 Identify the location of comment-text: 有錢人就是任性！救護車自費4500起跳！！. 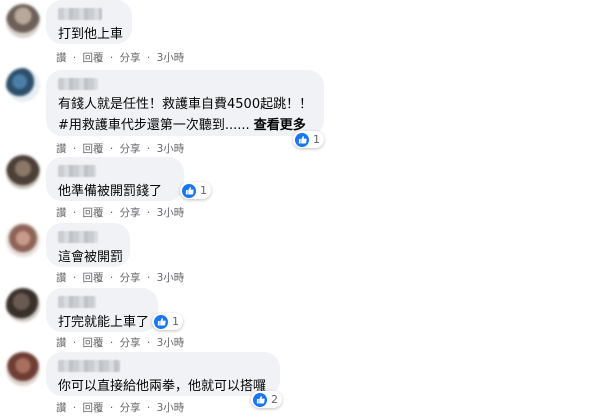
(185, 104).